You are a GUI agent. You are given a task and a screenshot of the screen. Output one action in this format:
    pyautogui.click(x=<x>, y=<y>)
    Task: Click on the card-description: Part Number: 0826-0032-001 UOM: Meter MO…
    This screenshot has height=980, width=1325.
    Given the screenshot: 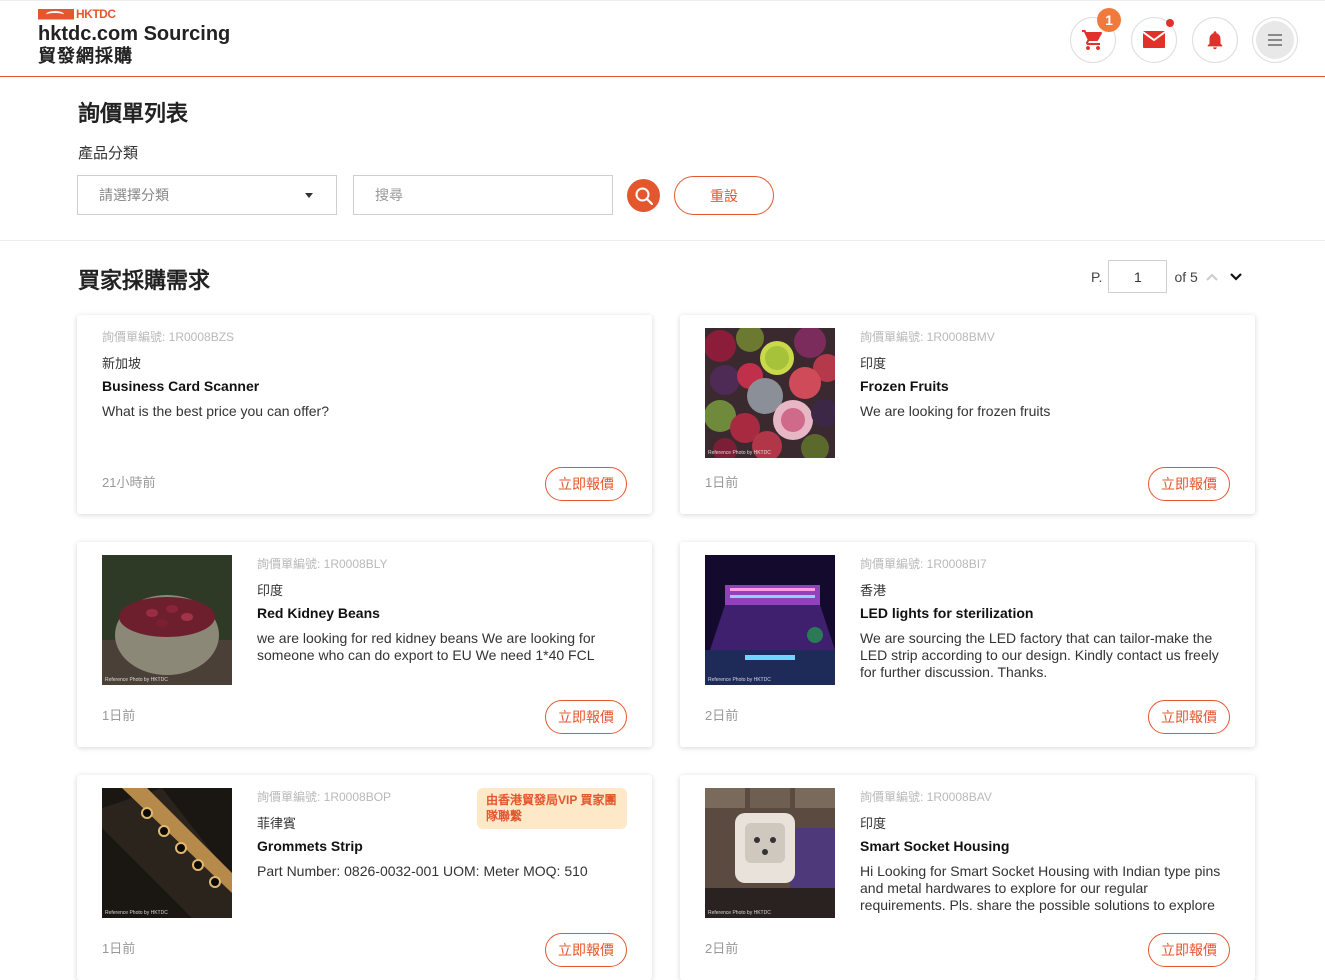 What is the action you would take?
    pyautogui.click(x=422, y=871)
    